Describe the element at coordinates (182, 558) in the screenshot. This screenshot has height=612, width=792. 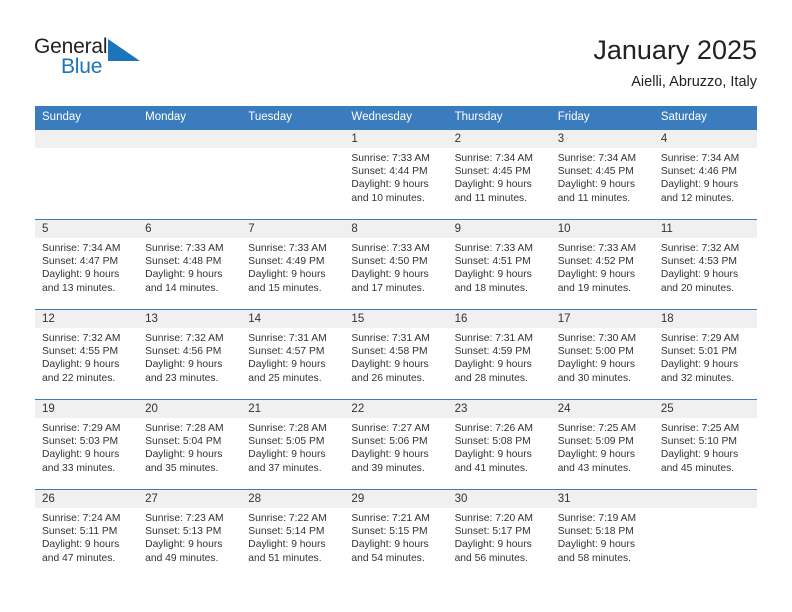
I see `daylight-text-line2: and 49 minutes.` at that location.